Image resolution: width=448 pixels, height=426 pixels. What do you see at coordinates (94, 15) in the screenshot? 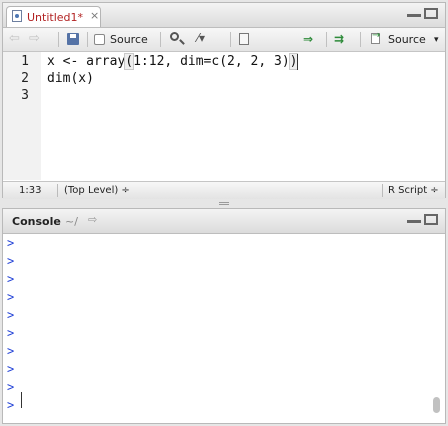
I see `close-tab-icon: ×` at bounding box center [94, 15].